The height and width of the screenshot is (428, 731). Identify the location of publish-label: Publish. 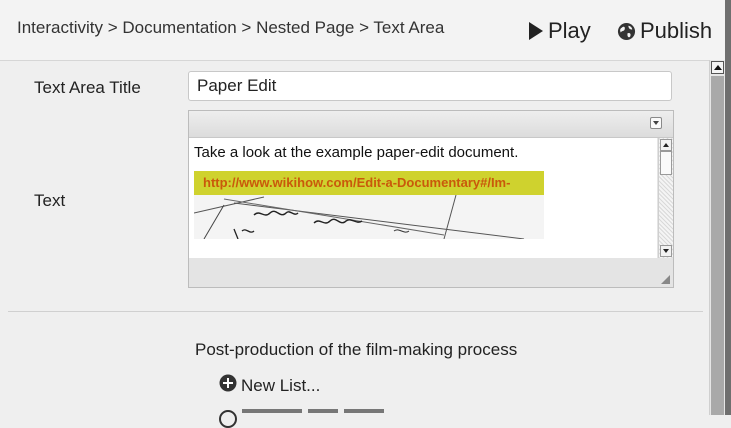
(676, 30).